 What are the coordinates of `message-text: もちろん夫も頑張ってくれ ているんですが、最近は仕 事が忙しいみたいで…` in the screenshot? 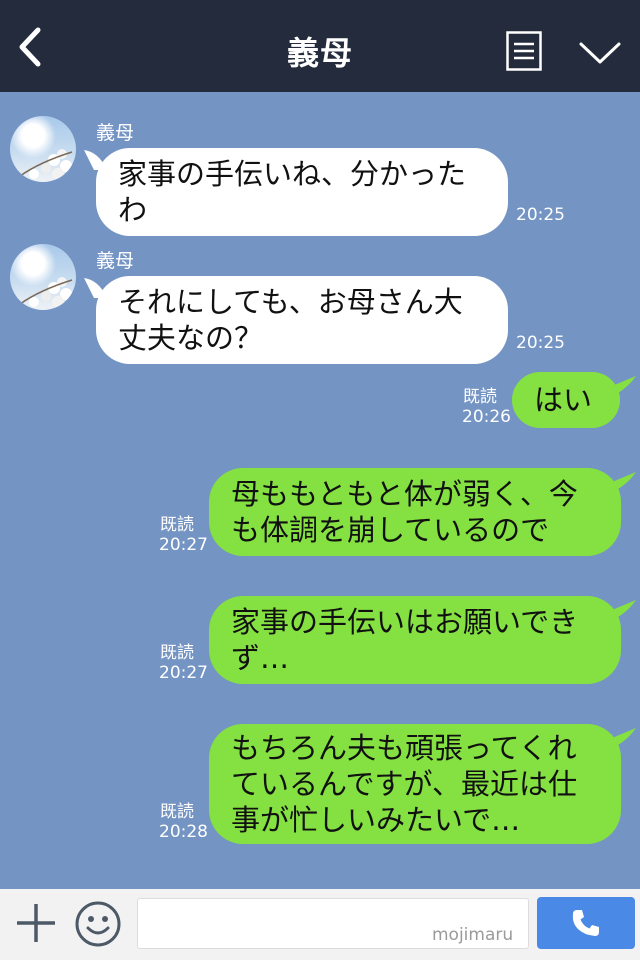 It's located at (404, 784).